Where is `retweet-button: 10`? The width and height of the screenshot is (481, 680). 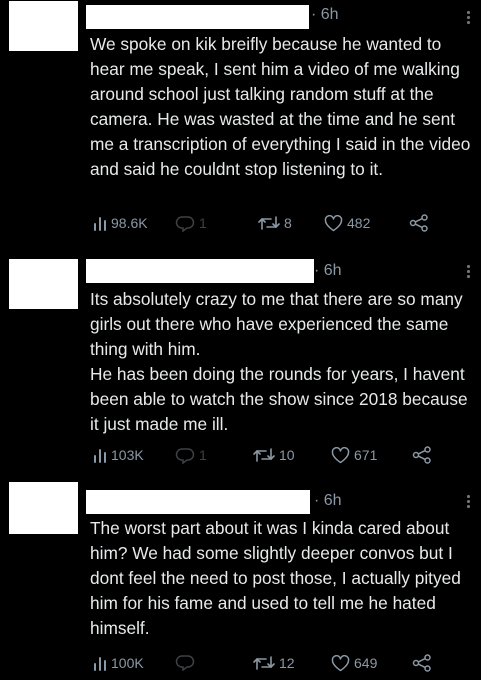
retweet-button: 10 is located at coordinates (274, 455).